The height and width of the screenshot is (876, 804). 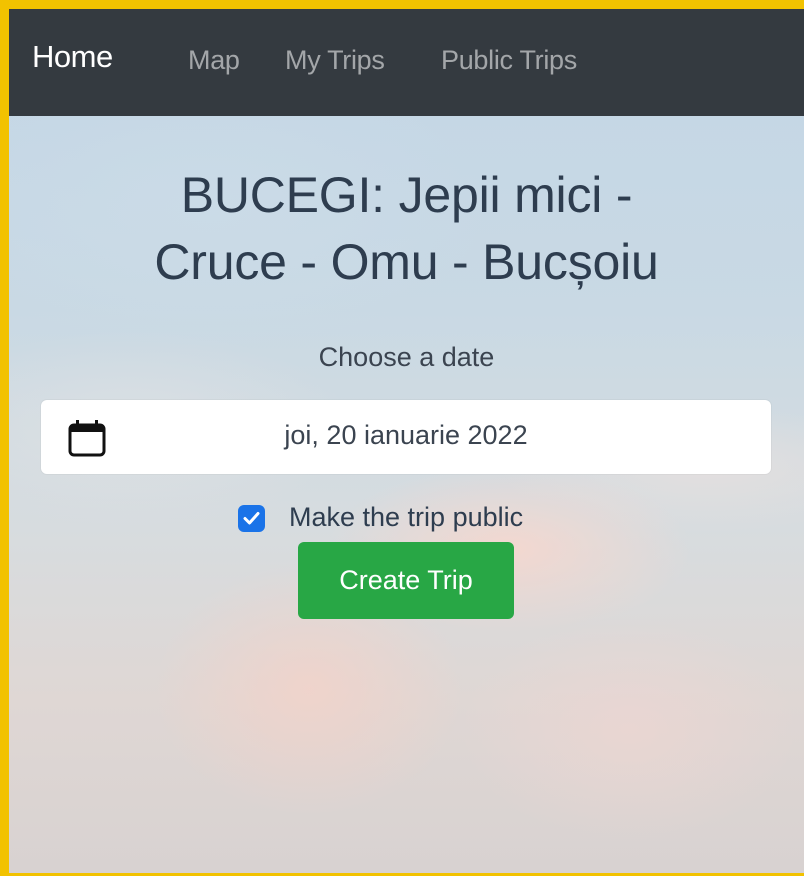 I want to click on date-value: joi, 20 ianuarie 2022, so click(x=406, y=435).